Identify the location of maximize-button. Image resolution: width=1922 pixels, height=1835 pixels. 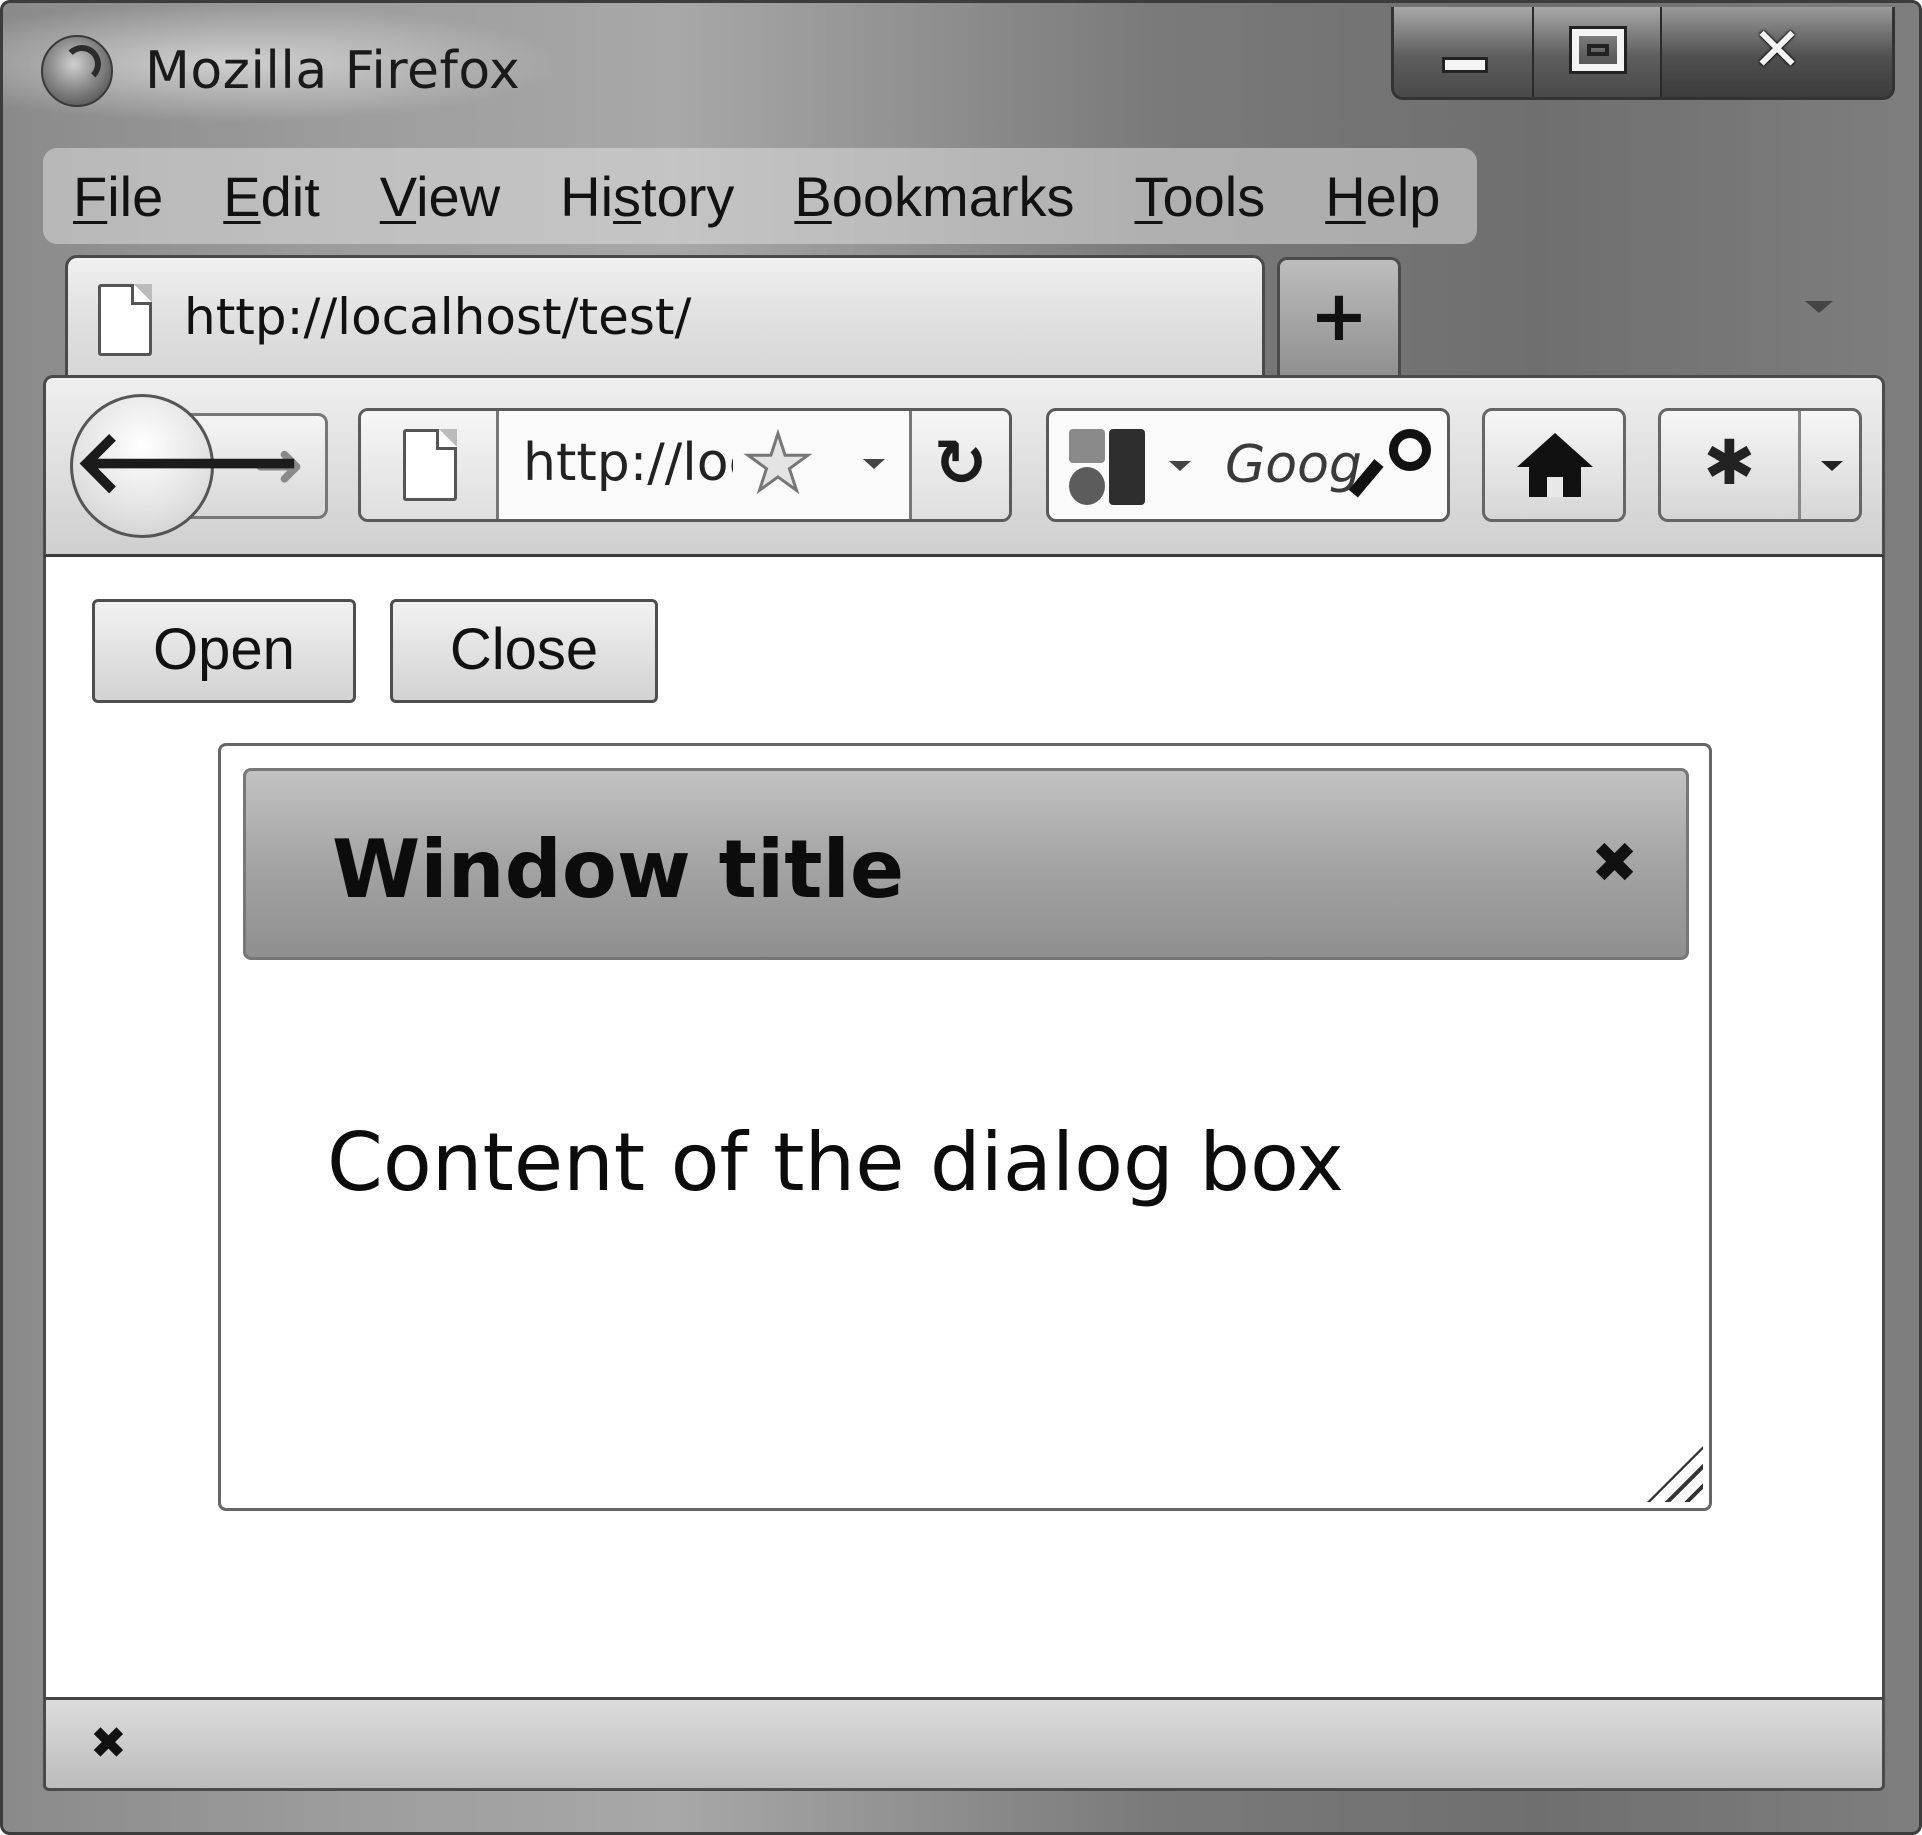
(1598, 52).